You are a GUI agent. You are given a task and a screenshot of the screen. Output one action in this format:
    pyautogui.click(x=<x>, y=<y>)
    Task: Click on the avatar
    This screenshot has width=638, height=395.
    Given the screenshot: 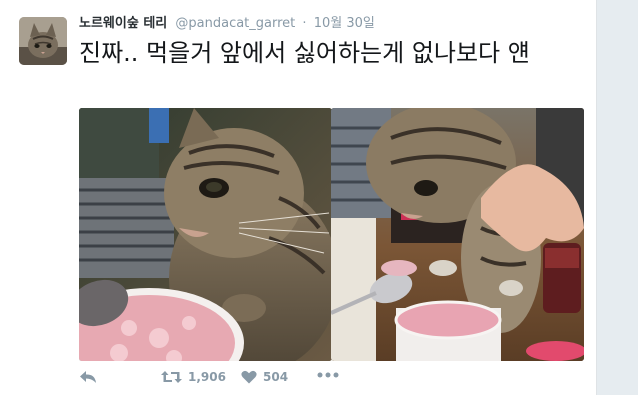 What is the action you would take?
    pyautogui.click(x=43, y=41)
    